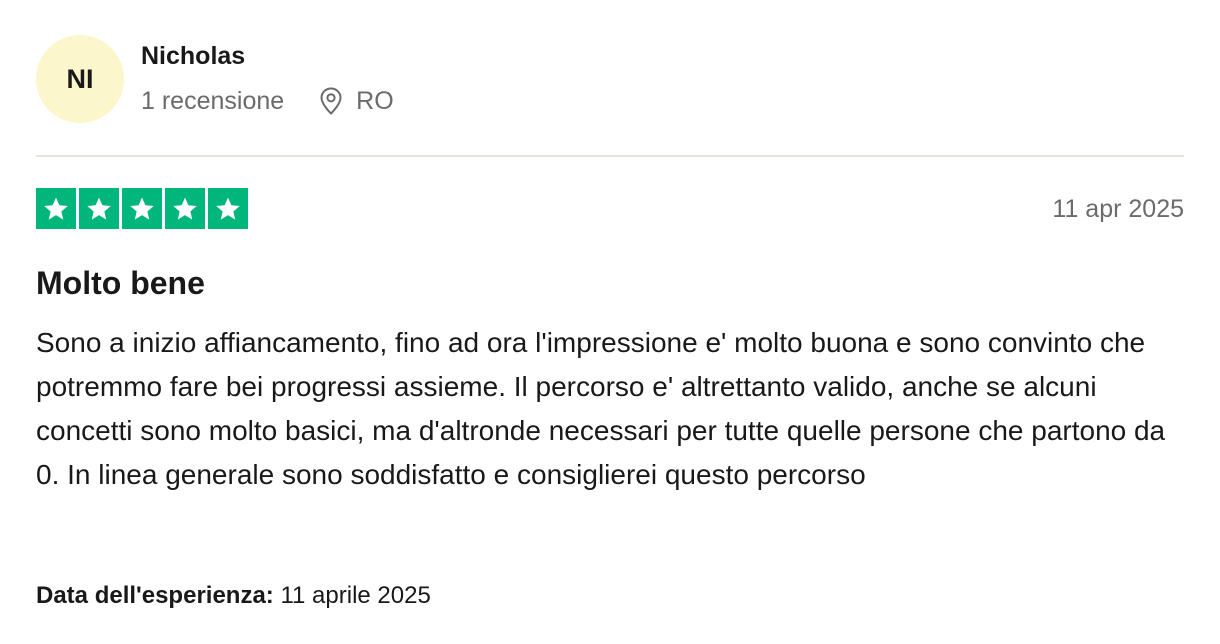 This screenshot has width=1220, height=644. I want to click on reviewer-name: Nicholas, so click(193, 56).